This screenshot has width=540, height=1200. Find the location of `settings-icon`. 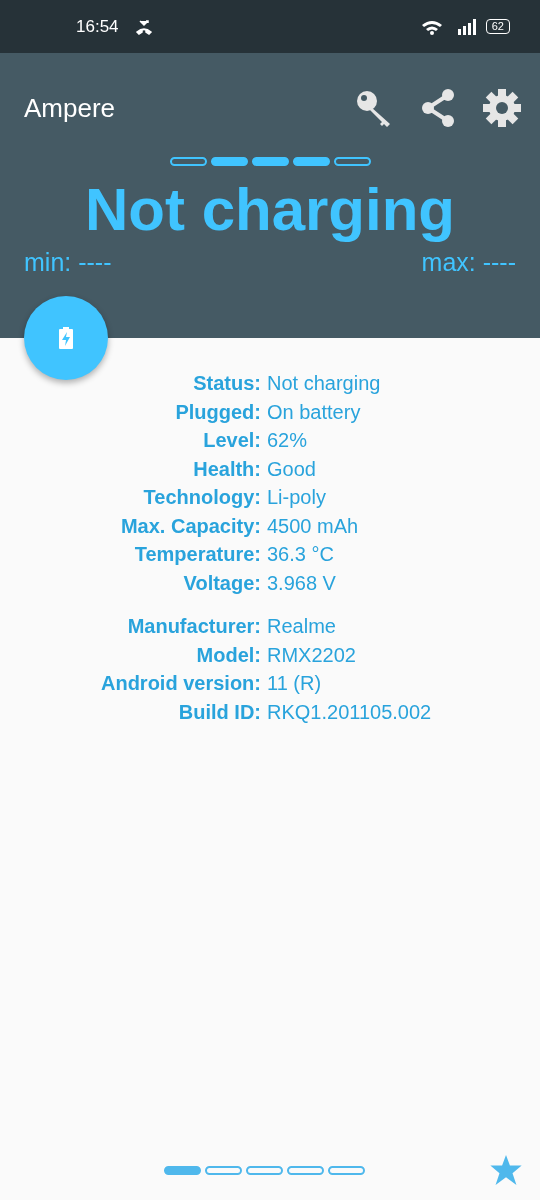

settings-icon is located at coordinates (502, 108).